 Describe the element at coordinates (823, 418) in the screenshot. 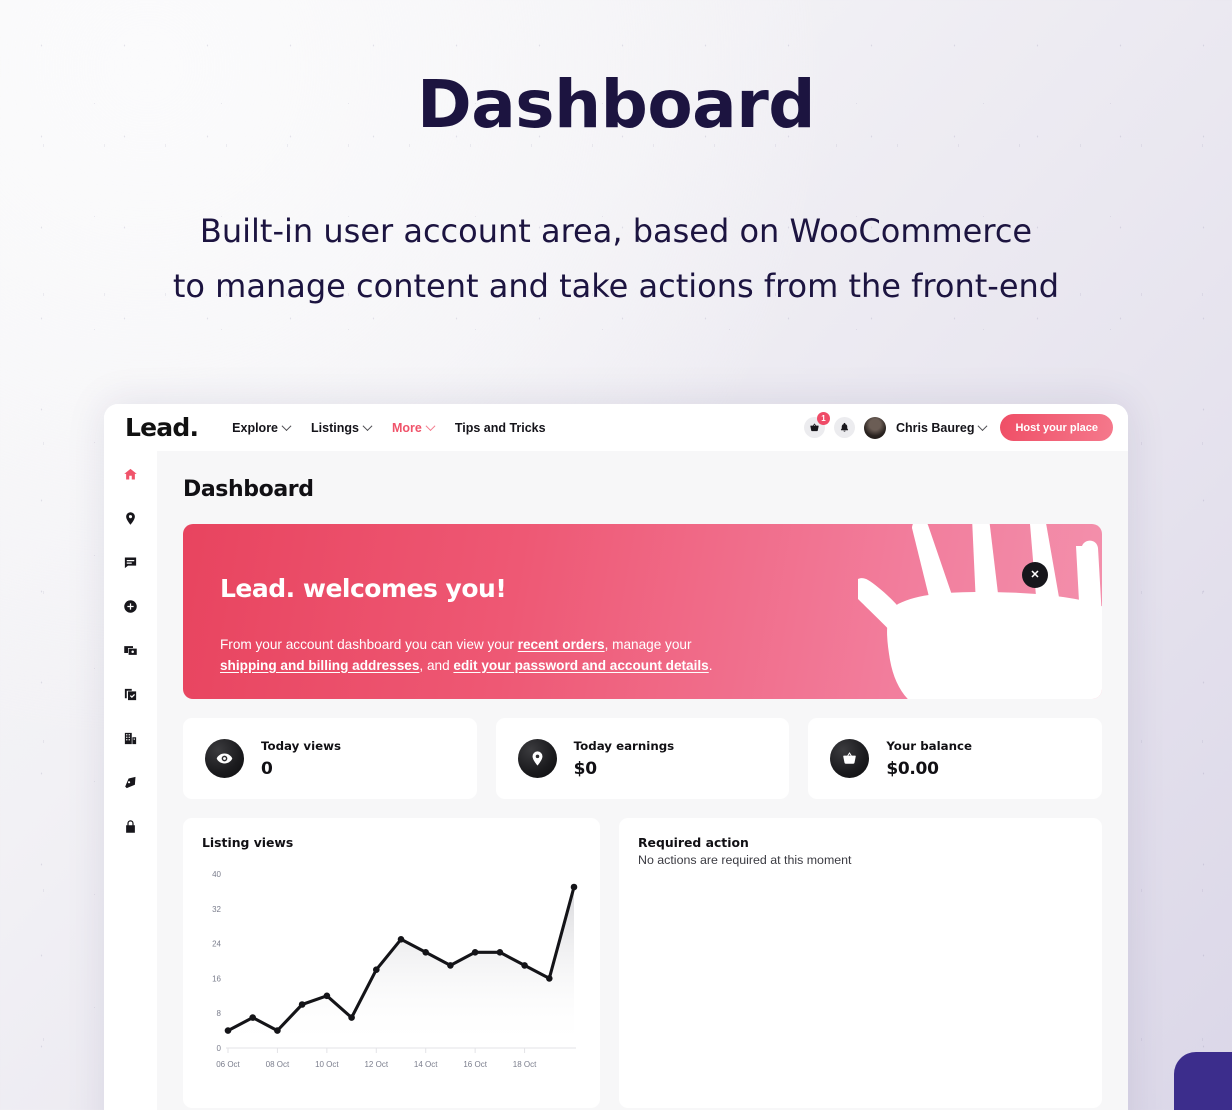

I see `cart-count-badge: 1` at that location.